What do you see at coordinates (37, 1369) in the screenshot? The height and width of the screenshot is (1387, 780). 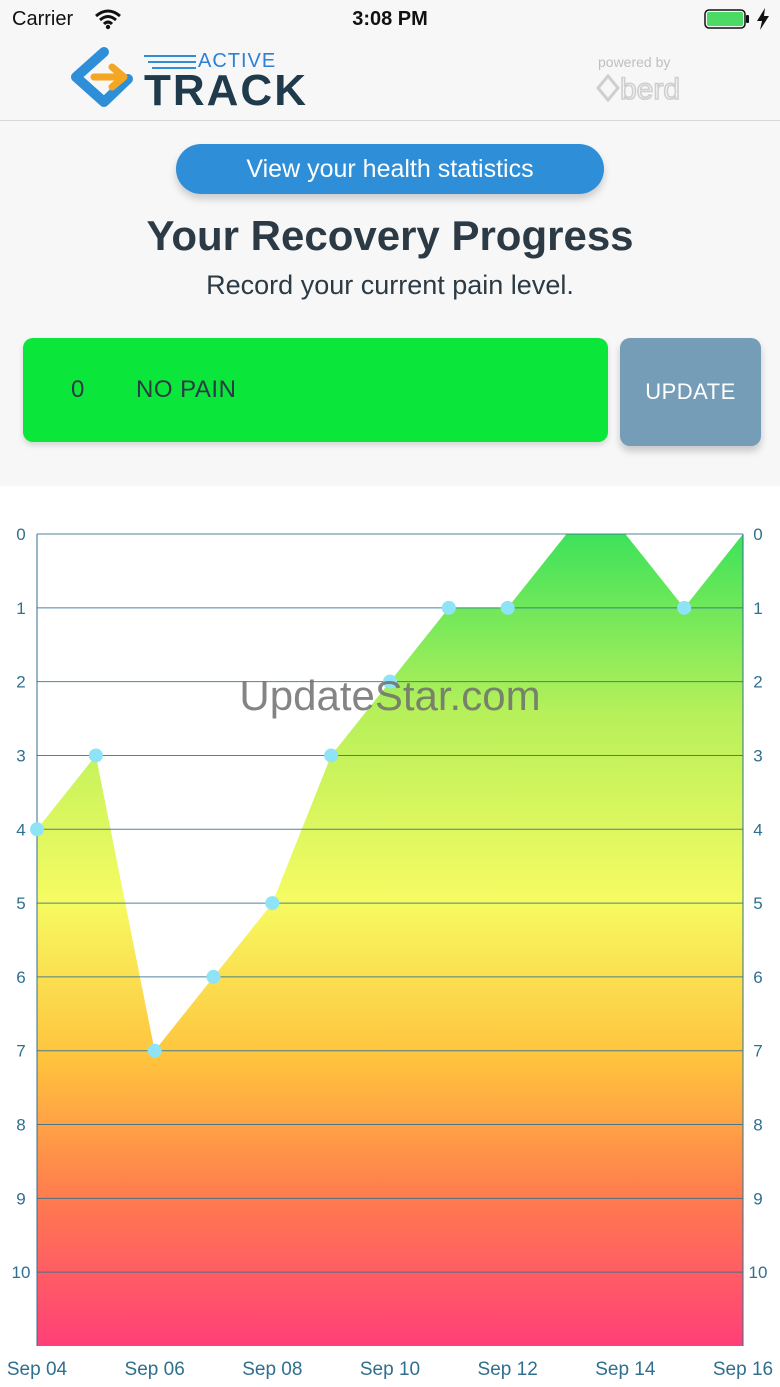 I see `x-tick-label: Sep 04` at bounding box center [37, 1369].